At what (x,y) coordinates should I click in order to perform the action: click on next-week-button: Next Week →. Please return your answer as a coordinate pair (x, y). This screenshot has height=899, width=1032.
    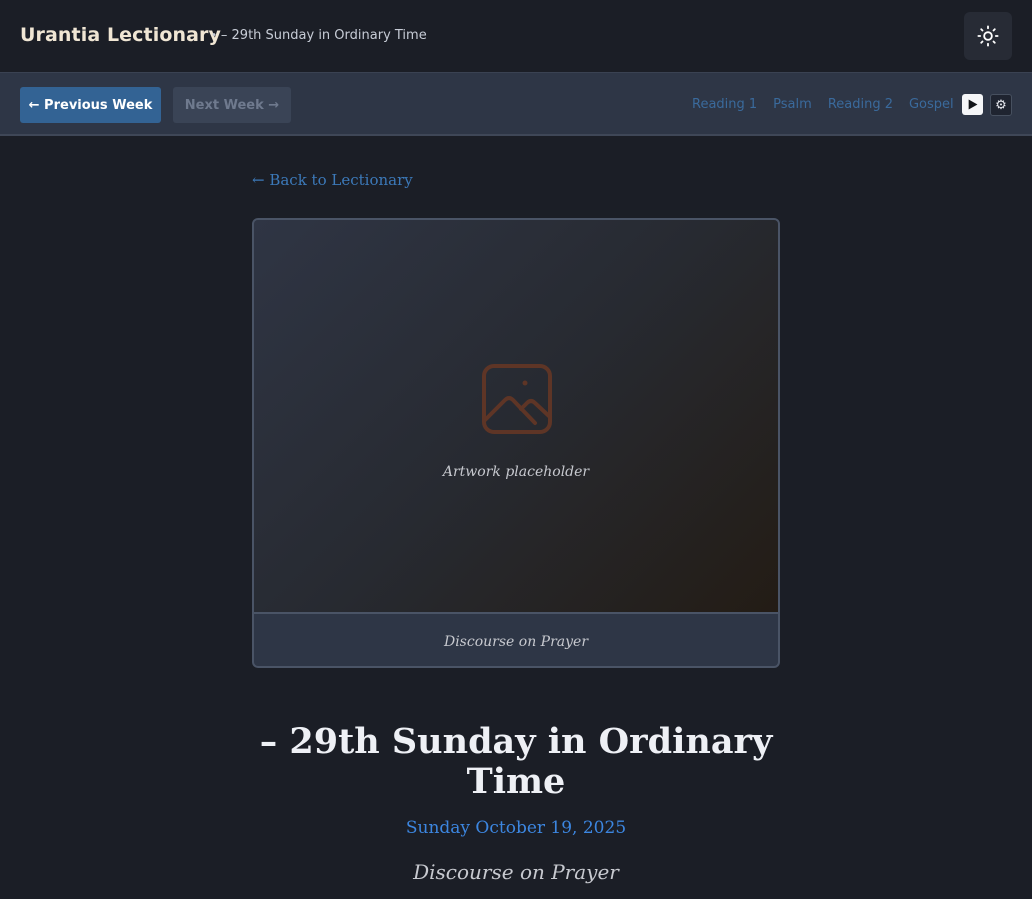
    Looking at the image, I should click on (232, 105).